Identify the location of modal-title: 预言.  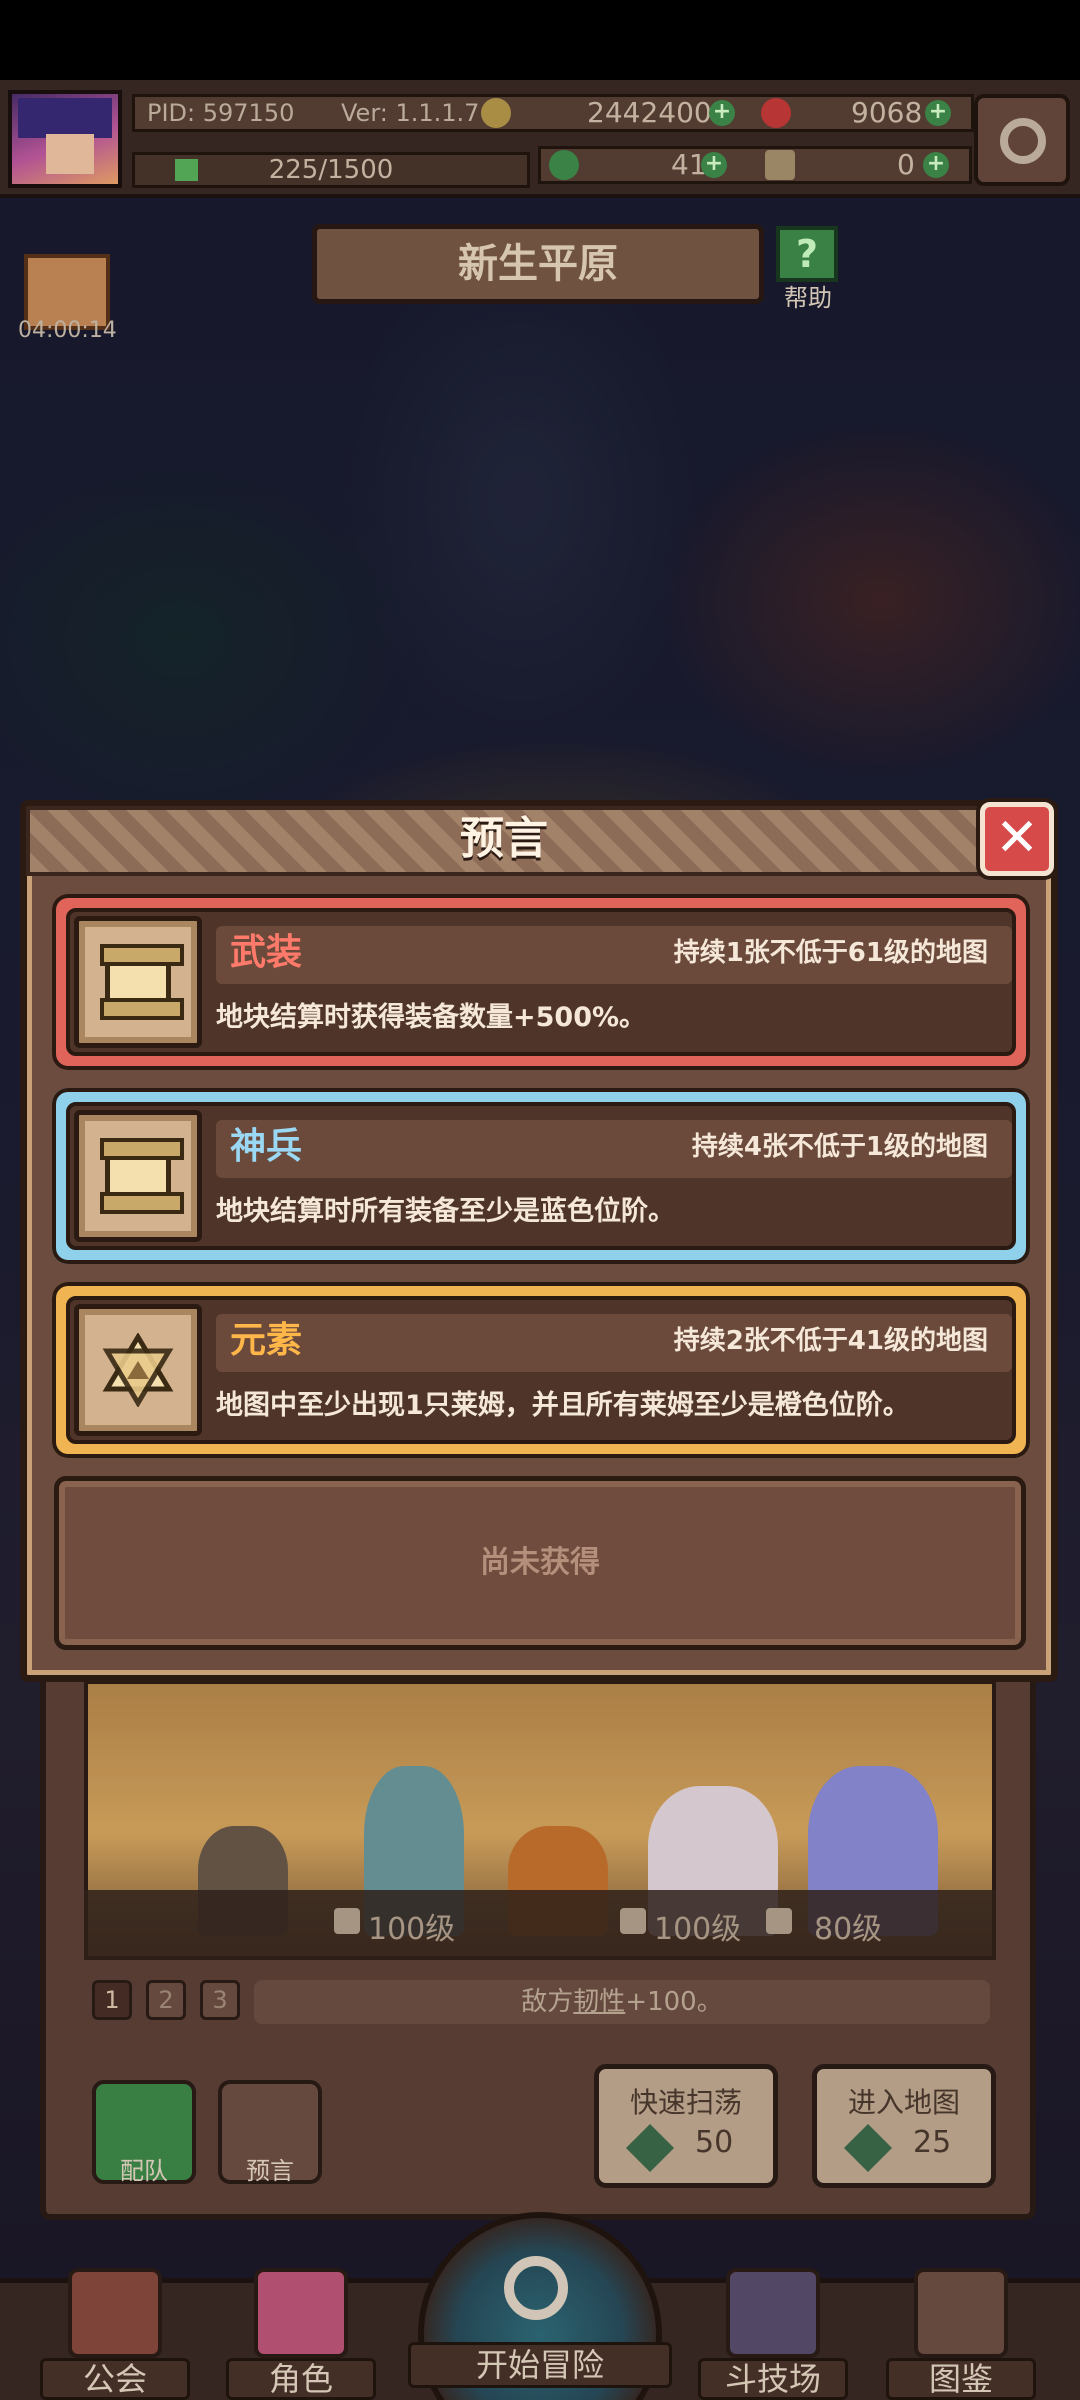
(504, 838).